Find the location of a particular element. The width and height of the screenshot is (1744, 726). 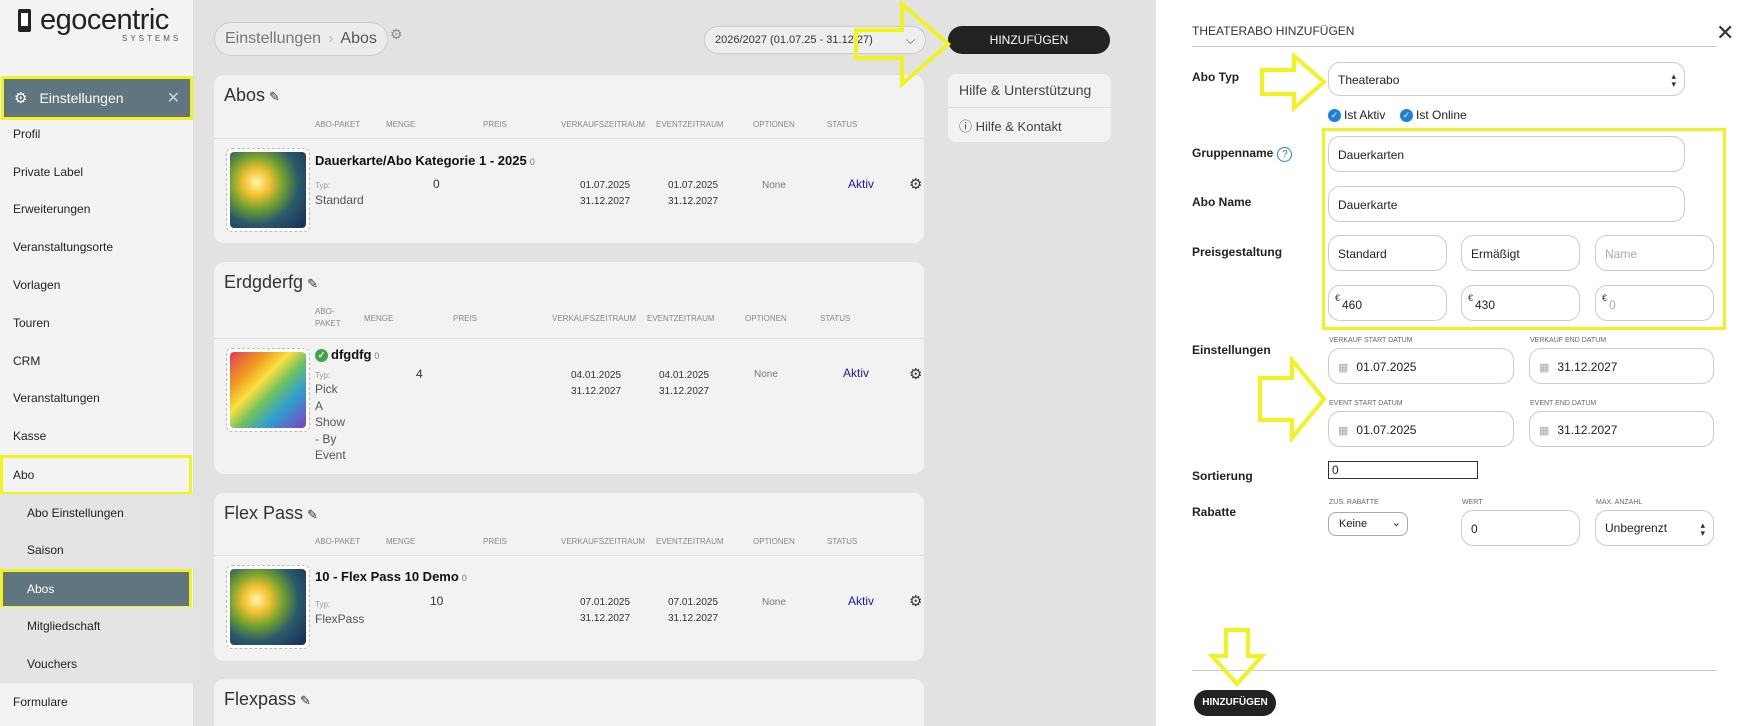

sidebar-item-abo: Abo is located at coordinates (96, 475).